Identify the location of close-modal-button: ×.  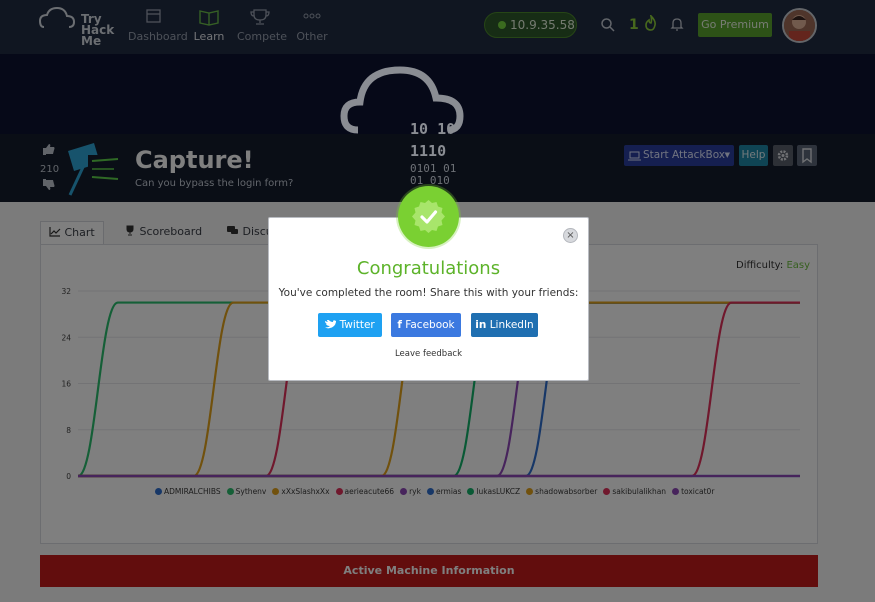
(570, 235).